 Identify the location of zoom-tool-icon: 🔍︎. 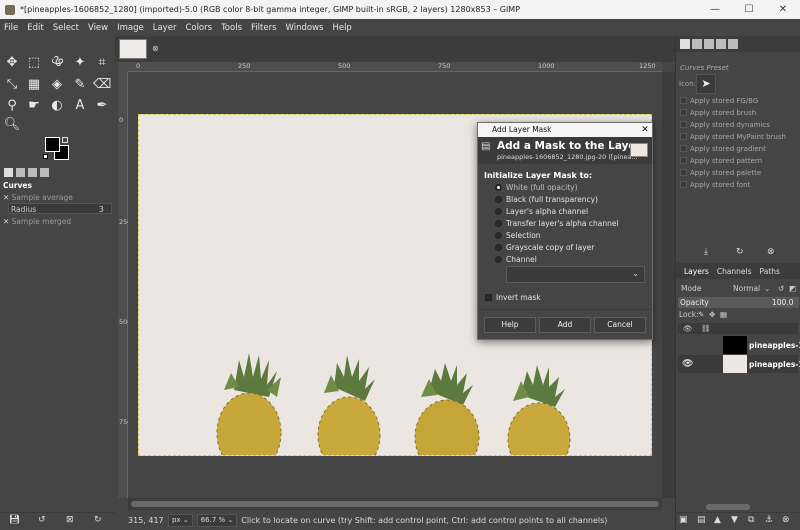
(12, 125).